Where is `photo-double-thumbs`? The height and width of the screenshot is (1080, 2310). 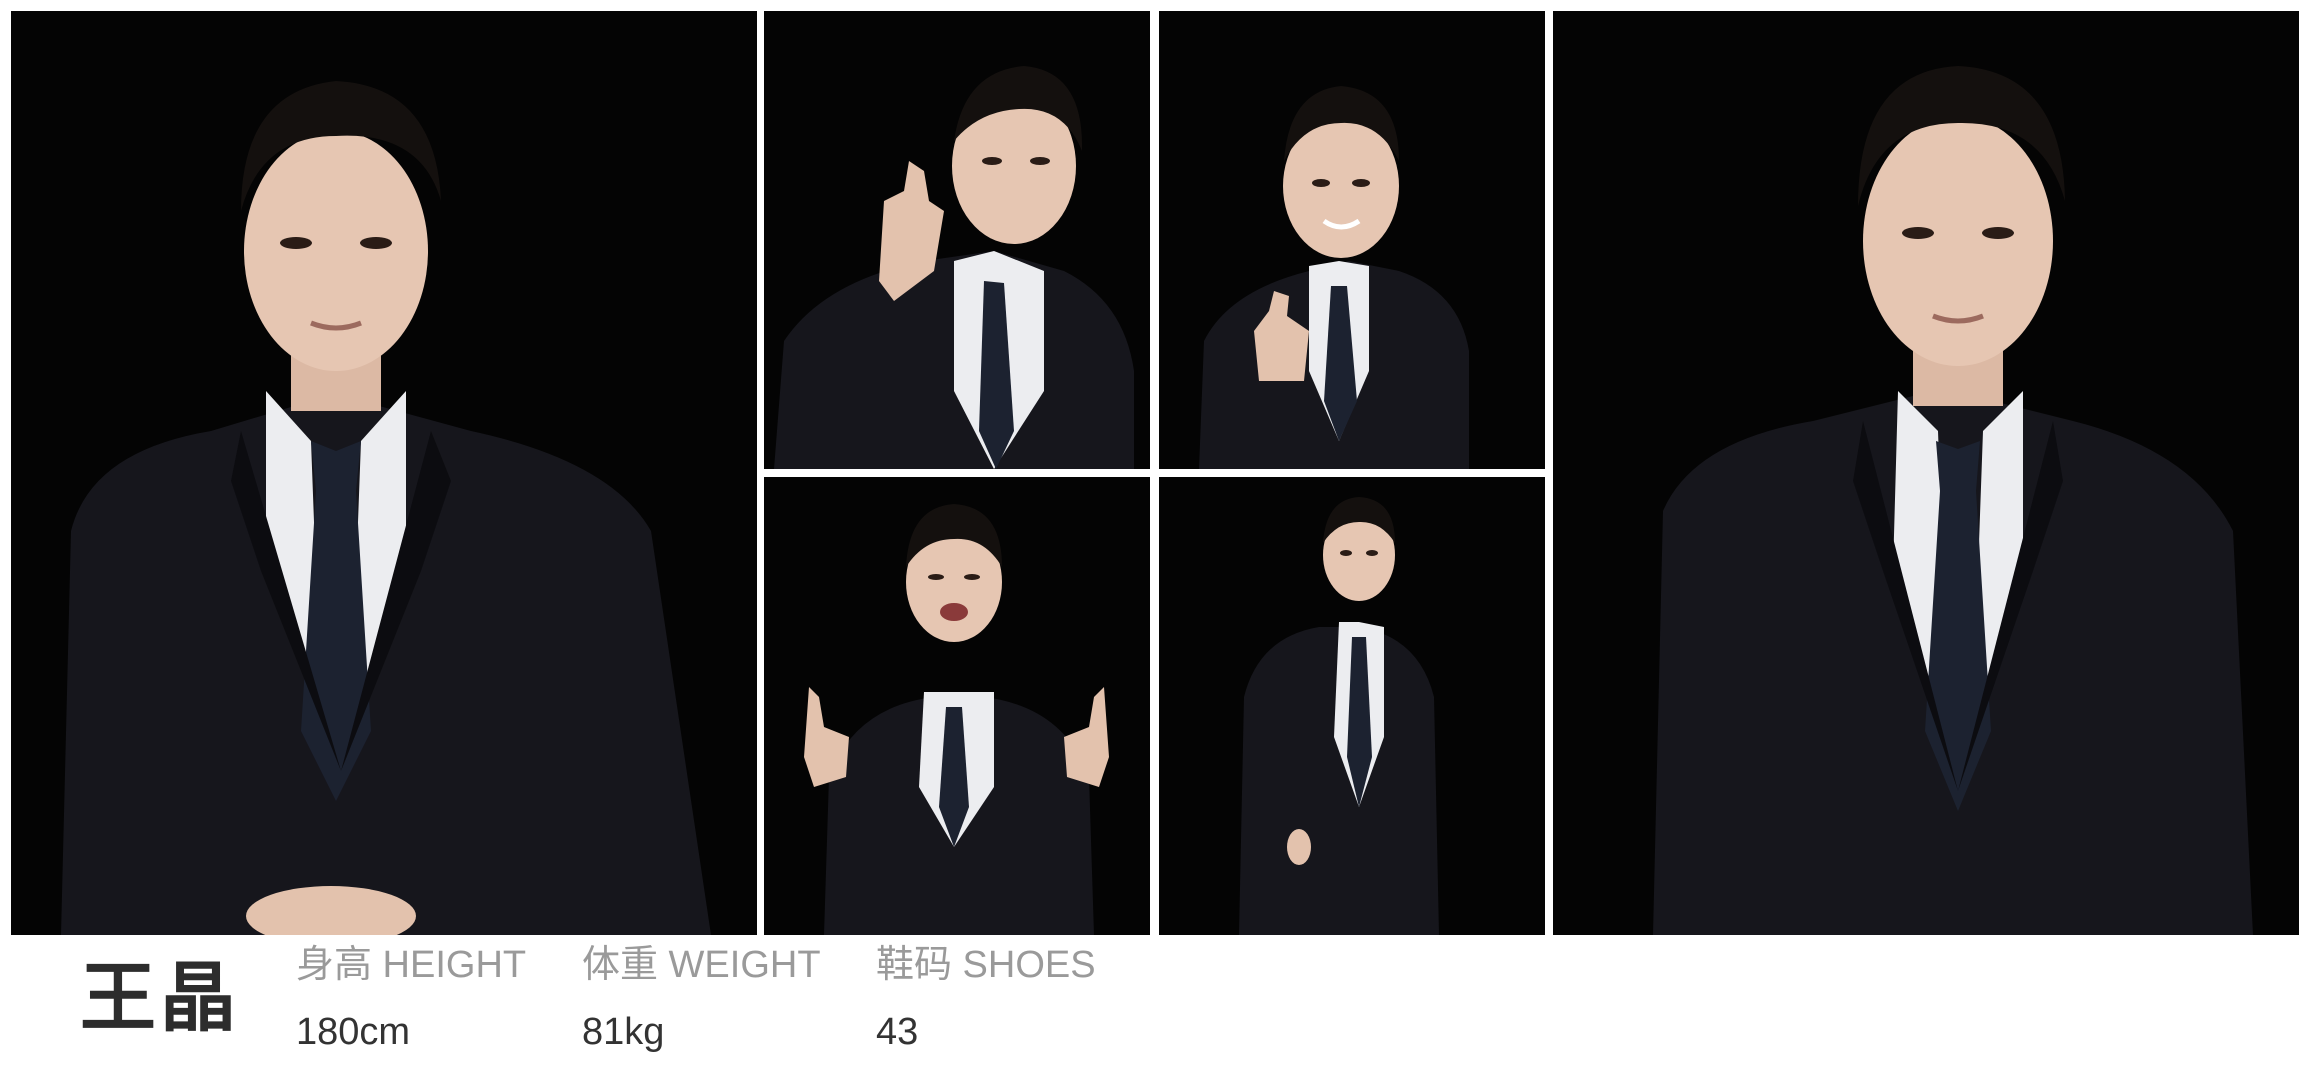 photo-double-thumbs is located at coordinates (957, 706).